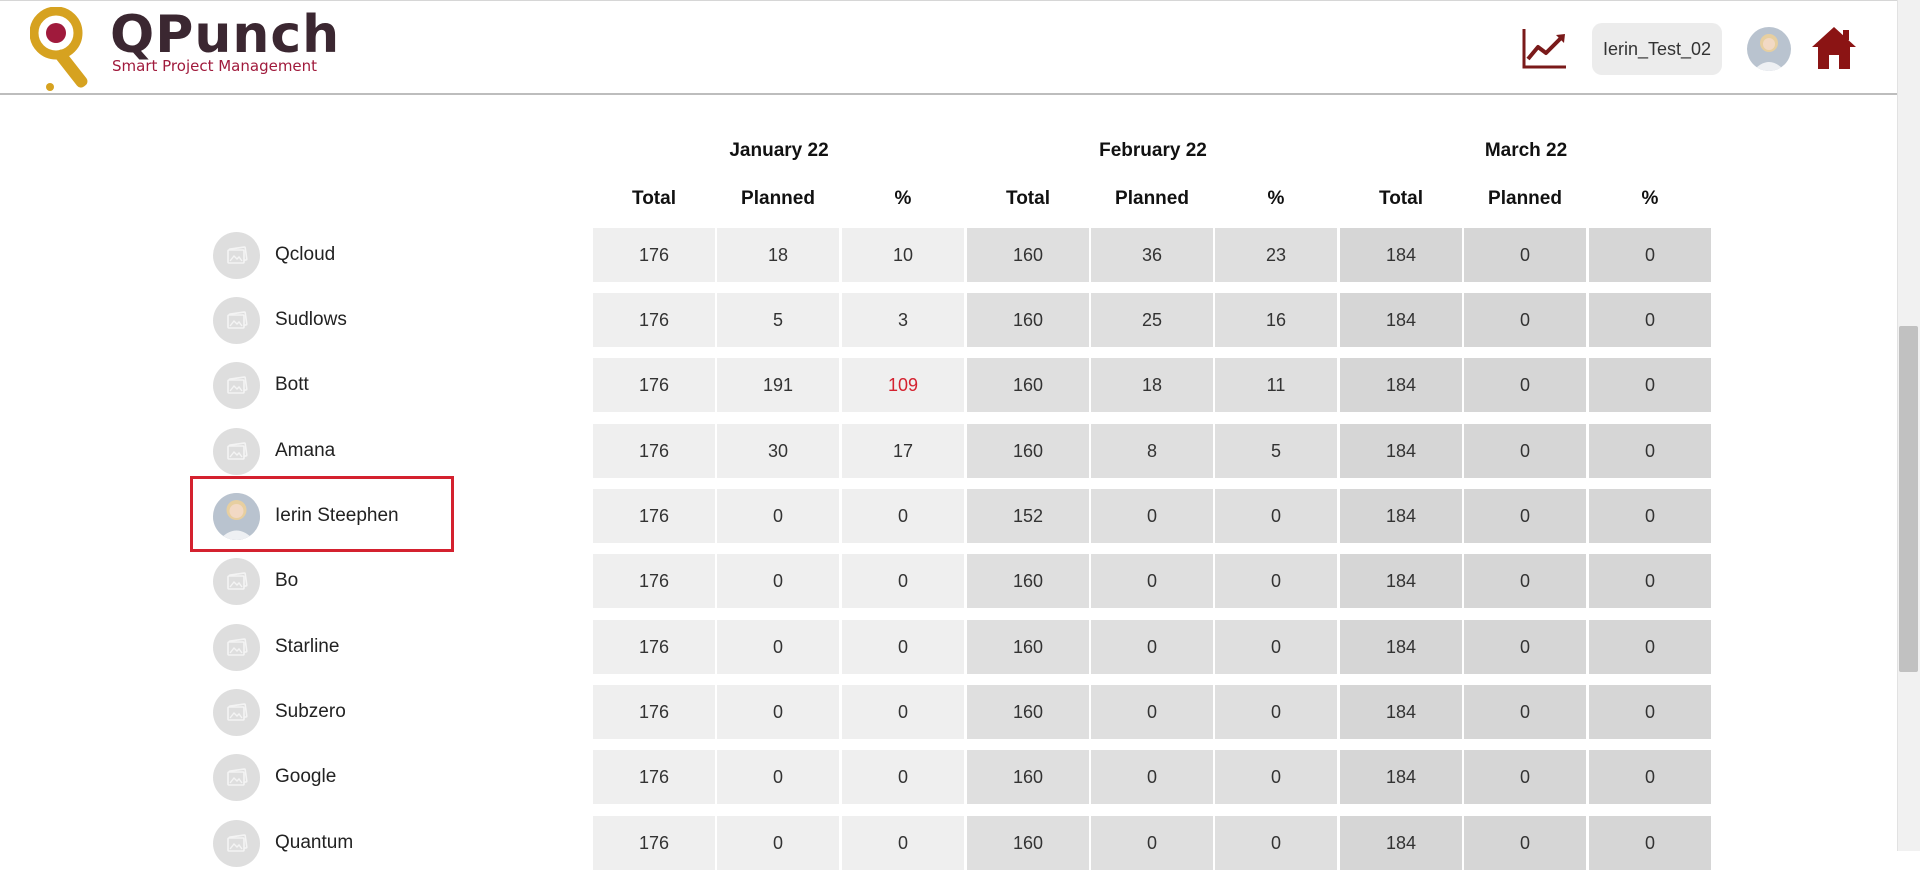  What do you see at coordinates (1028, 516) in the screenshot?
I see `table-cell: 152` at bounding box center [1028, 516].